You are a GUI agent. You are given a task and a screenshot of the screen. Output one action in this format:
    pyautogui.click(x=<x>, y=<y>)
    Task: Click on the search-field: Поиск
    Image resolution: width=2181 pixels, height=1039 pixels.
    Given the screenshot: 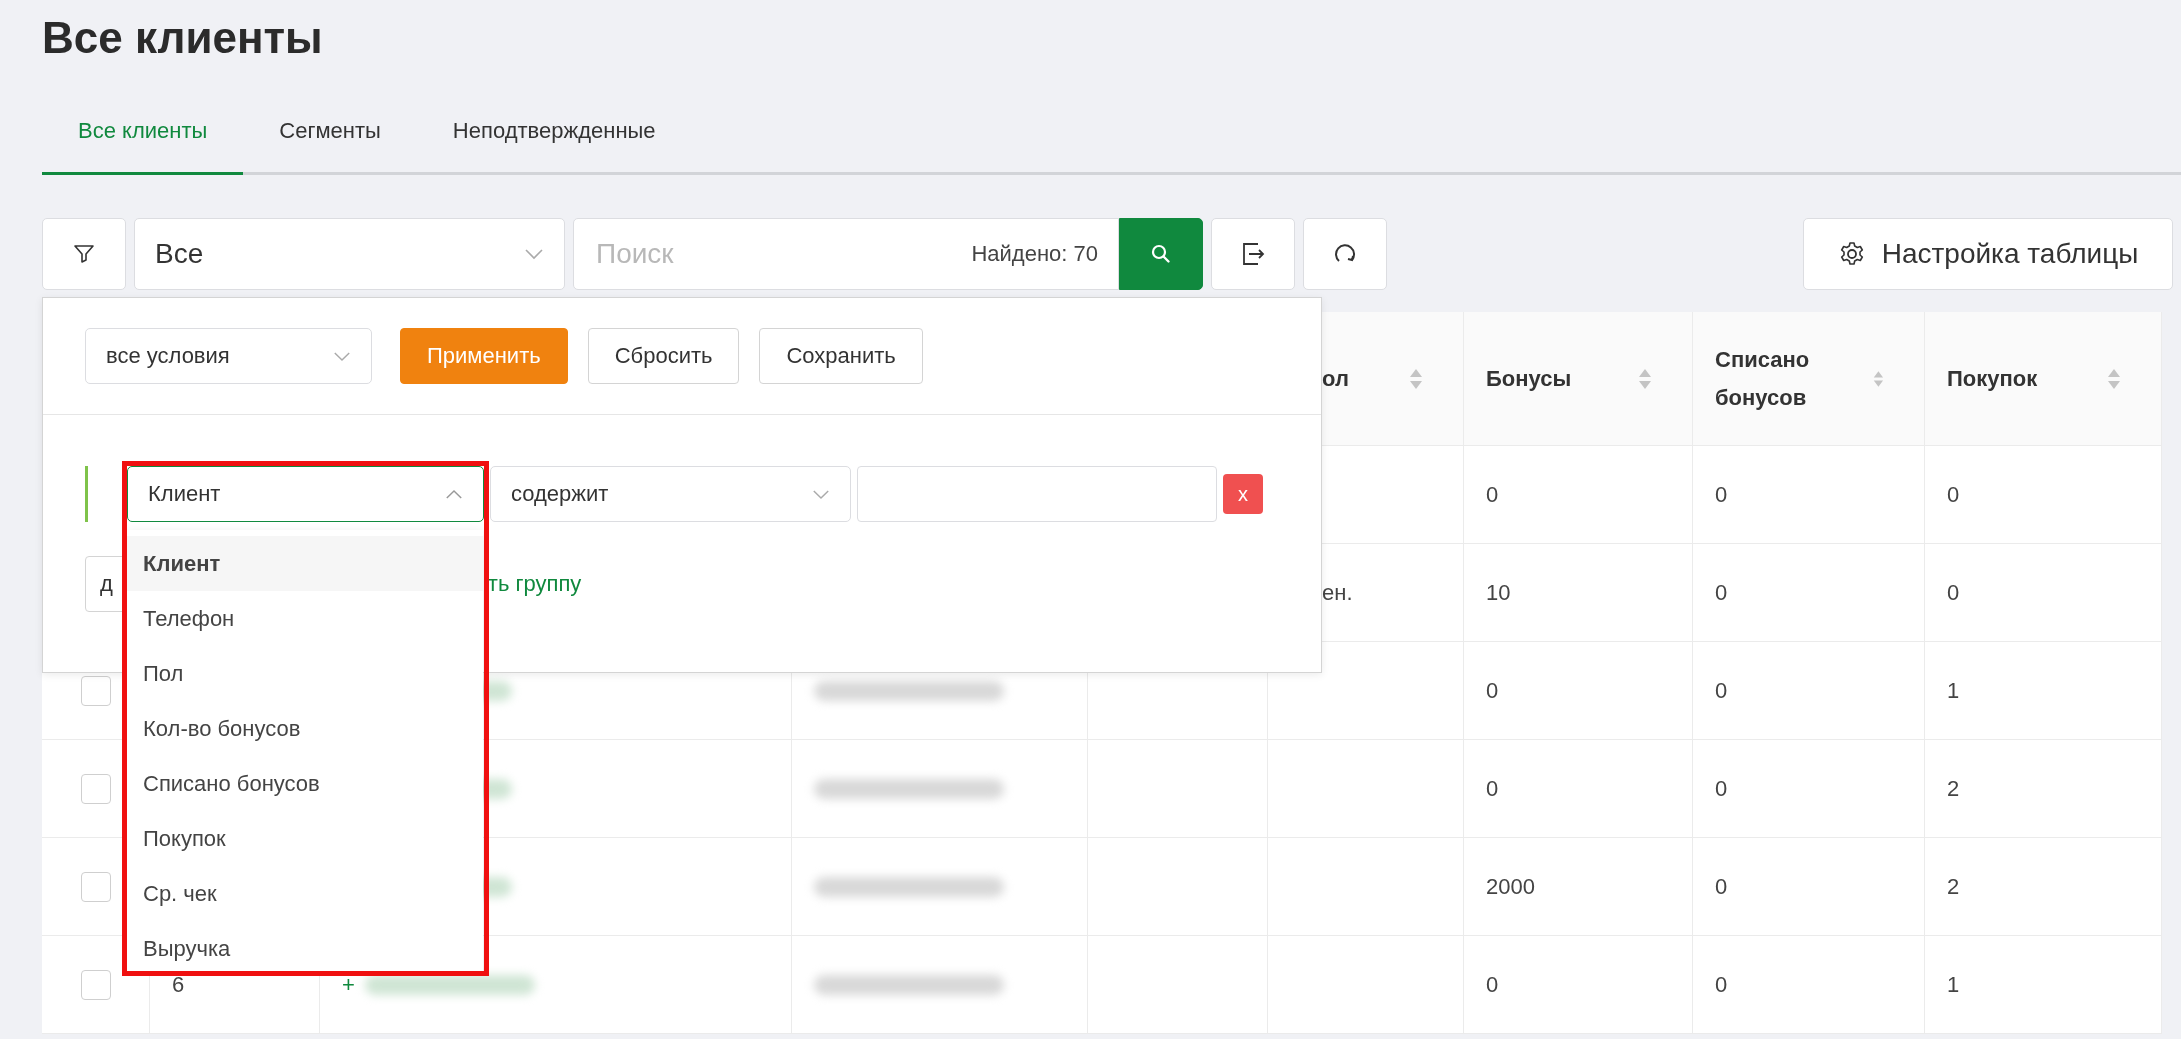 What is the action you would take?
    pyautogui.click(x=783, y=254)
    